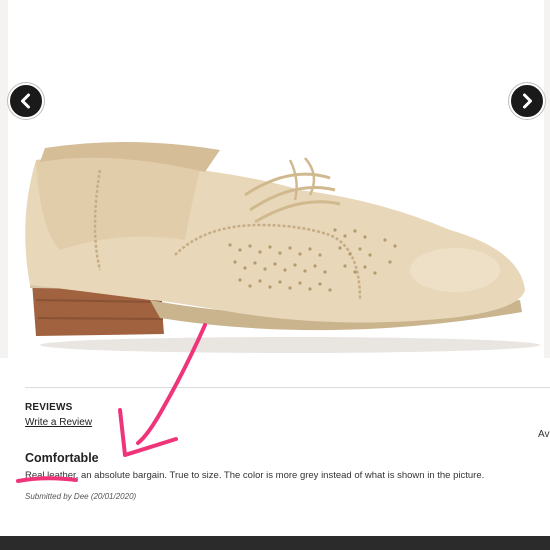 The height and width of the screenshot is (550, 550). Describe the element at coordinates (287, 387) in the screenshot. I see `reviews-divider` at that location.